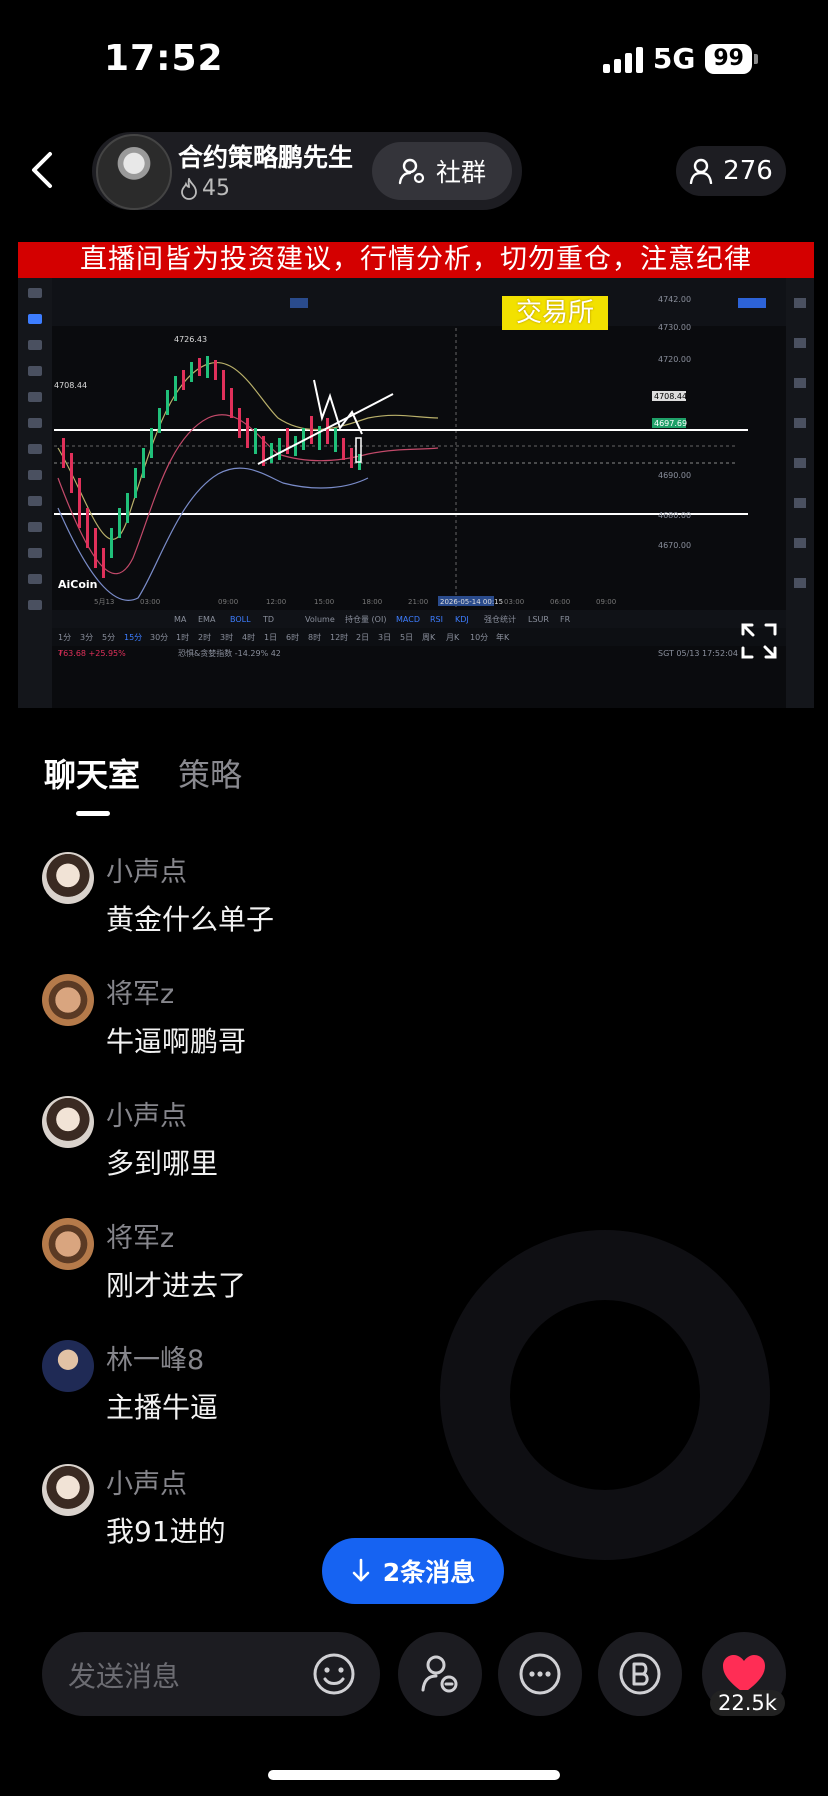 This screenshot has height=1796, width=828. What do you see at coordinates (268, 619) in the screenshot?
I see `indicator-tab: TD` at bounding box center [268, 619].